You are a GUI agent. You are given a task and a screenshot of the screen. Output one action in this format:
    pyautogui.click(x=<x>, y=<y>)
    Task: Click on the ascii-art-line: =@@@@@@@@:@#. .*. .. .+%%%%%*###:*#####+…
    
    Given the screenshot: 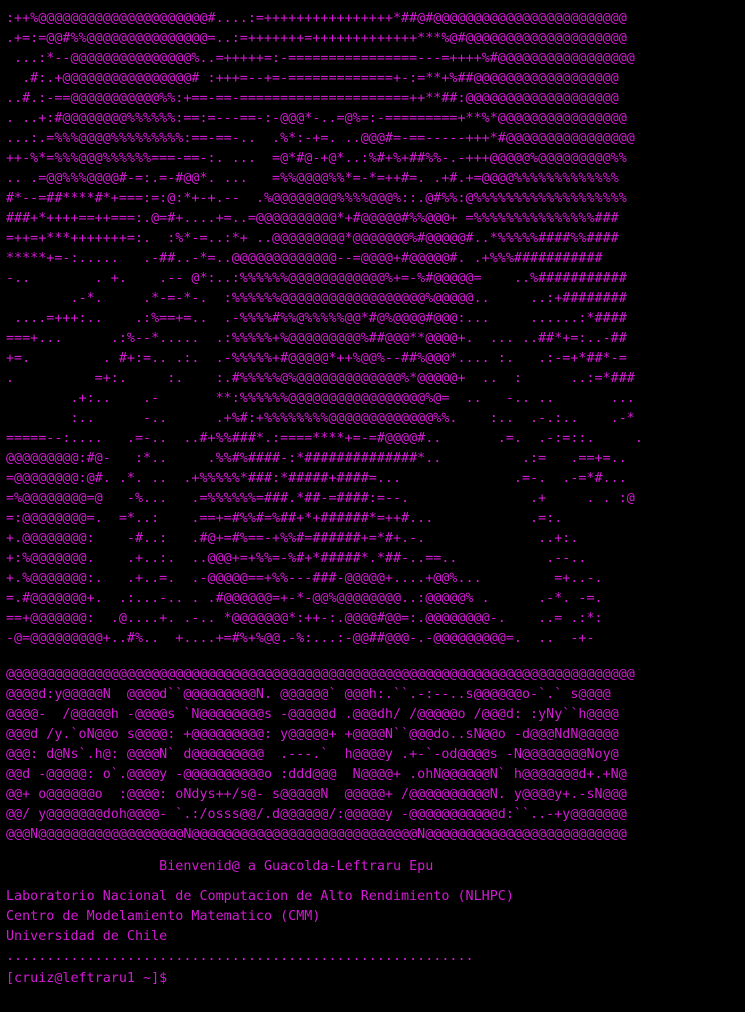 What is the action you would take?
    pyautogui.click(x=316, y=478)
    